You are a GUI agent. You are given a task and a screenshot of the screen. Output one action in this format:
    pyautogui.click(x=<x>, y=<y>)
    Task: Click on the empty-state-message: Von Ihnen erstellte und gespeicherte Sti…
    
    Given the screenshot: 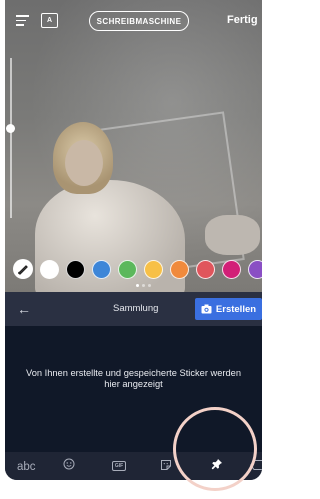 What is the action you would take?
    pyautogui.click(x=133, y=378)
    